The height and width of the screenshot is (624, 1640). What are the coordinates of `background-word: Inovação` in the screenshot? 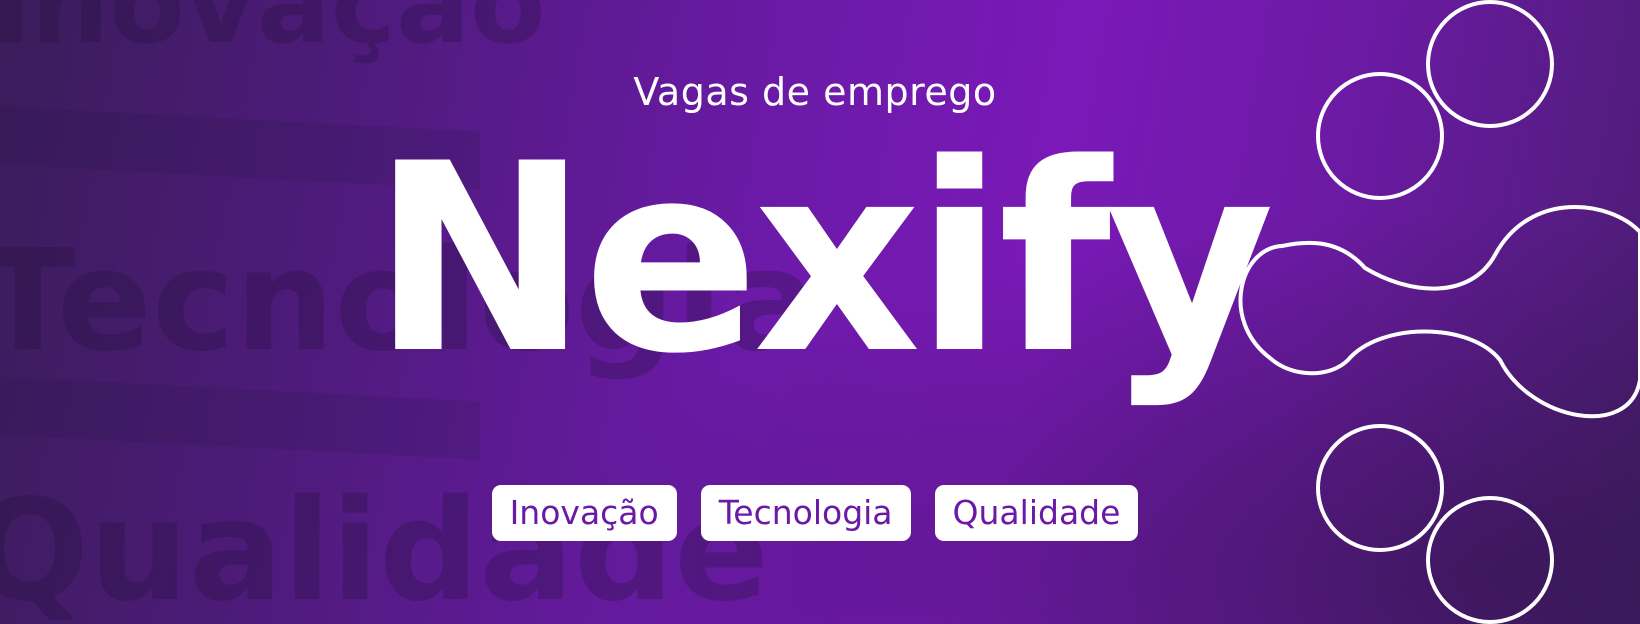 It's located at (273, 34).